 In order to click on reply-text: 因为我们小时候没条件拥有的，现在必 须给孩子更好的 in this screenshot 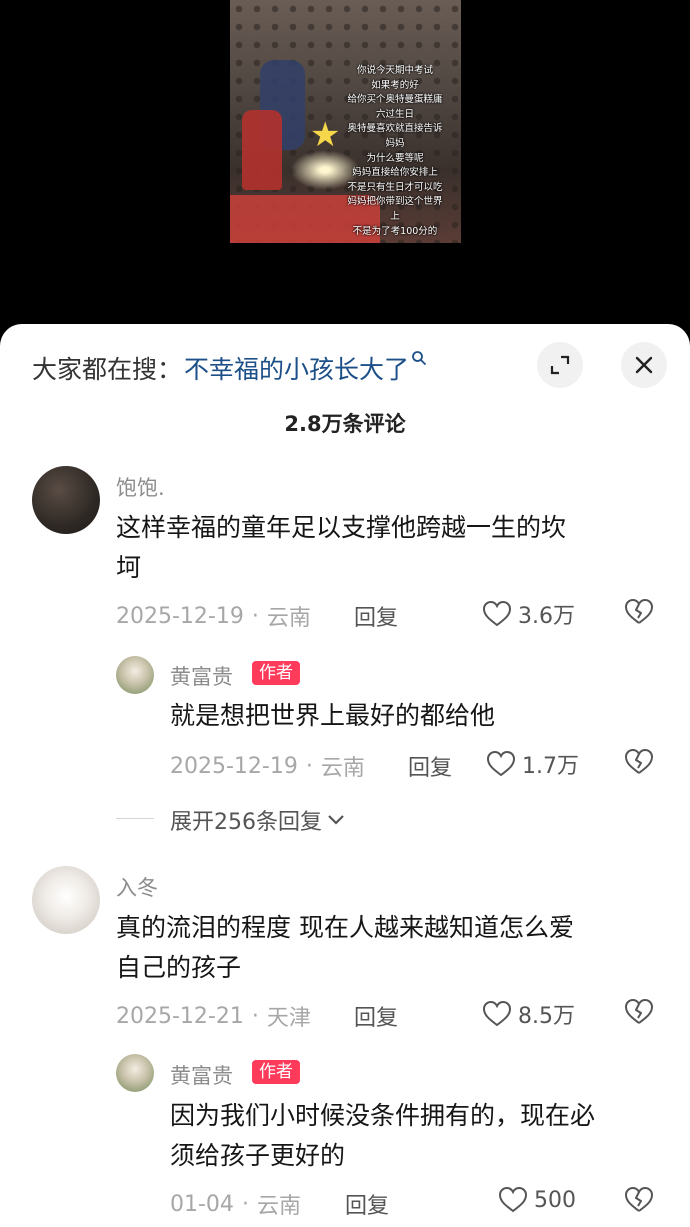, I will do `click(420, 1136)`.